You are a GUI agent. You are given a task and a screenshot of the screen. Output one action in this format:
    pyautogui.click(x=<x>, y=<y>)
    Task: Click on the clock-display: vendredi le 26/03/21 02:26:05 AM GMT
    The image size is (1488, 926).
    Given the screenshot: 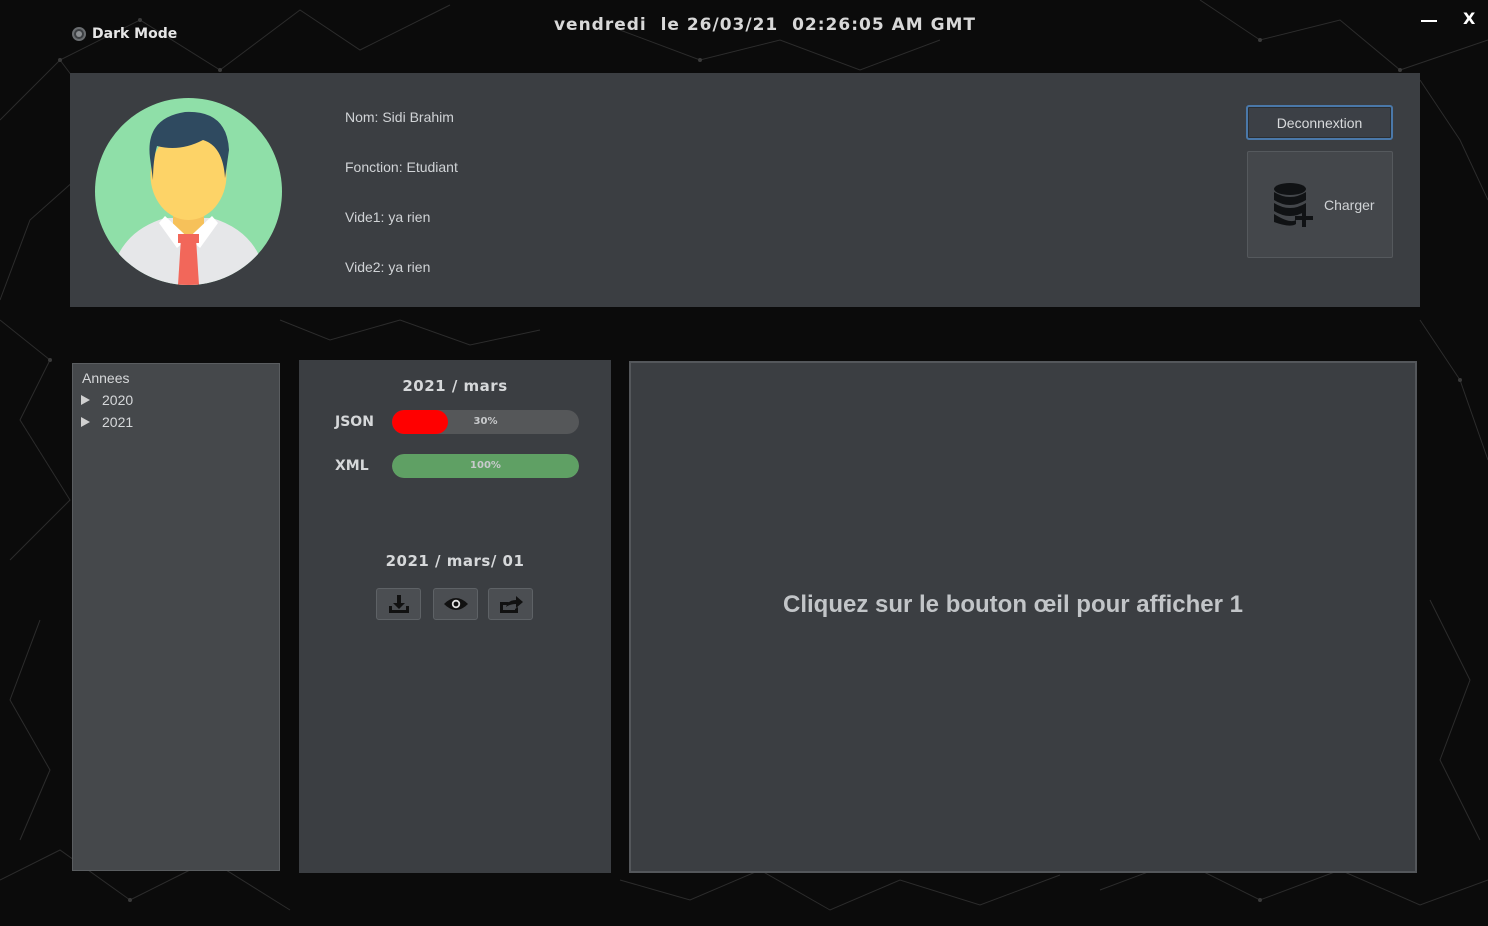 What is the action you would take?
    pyautogui.click(x=765, y=25)
    